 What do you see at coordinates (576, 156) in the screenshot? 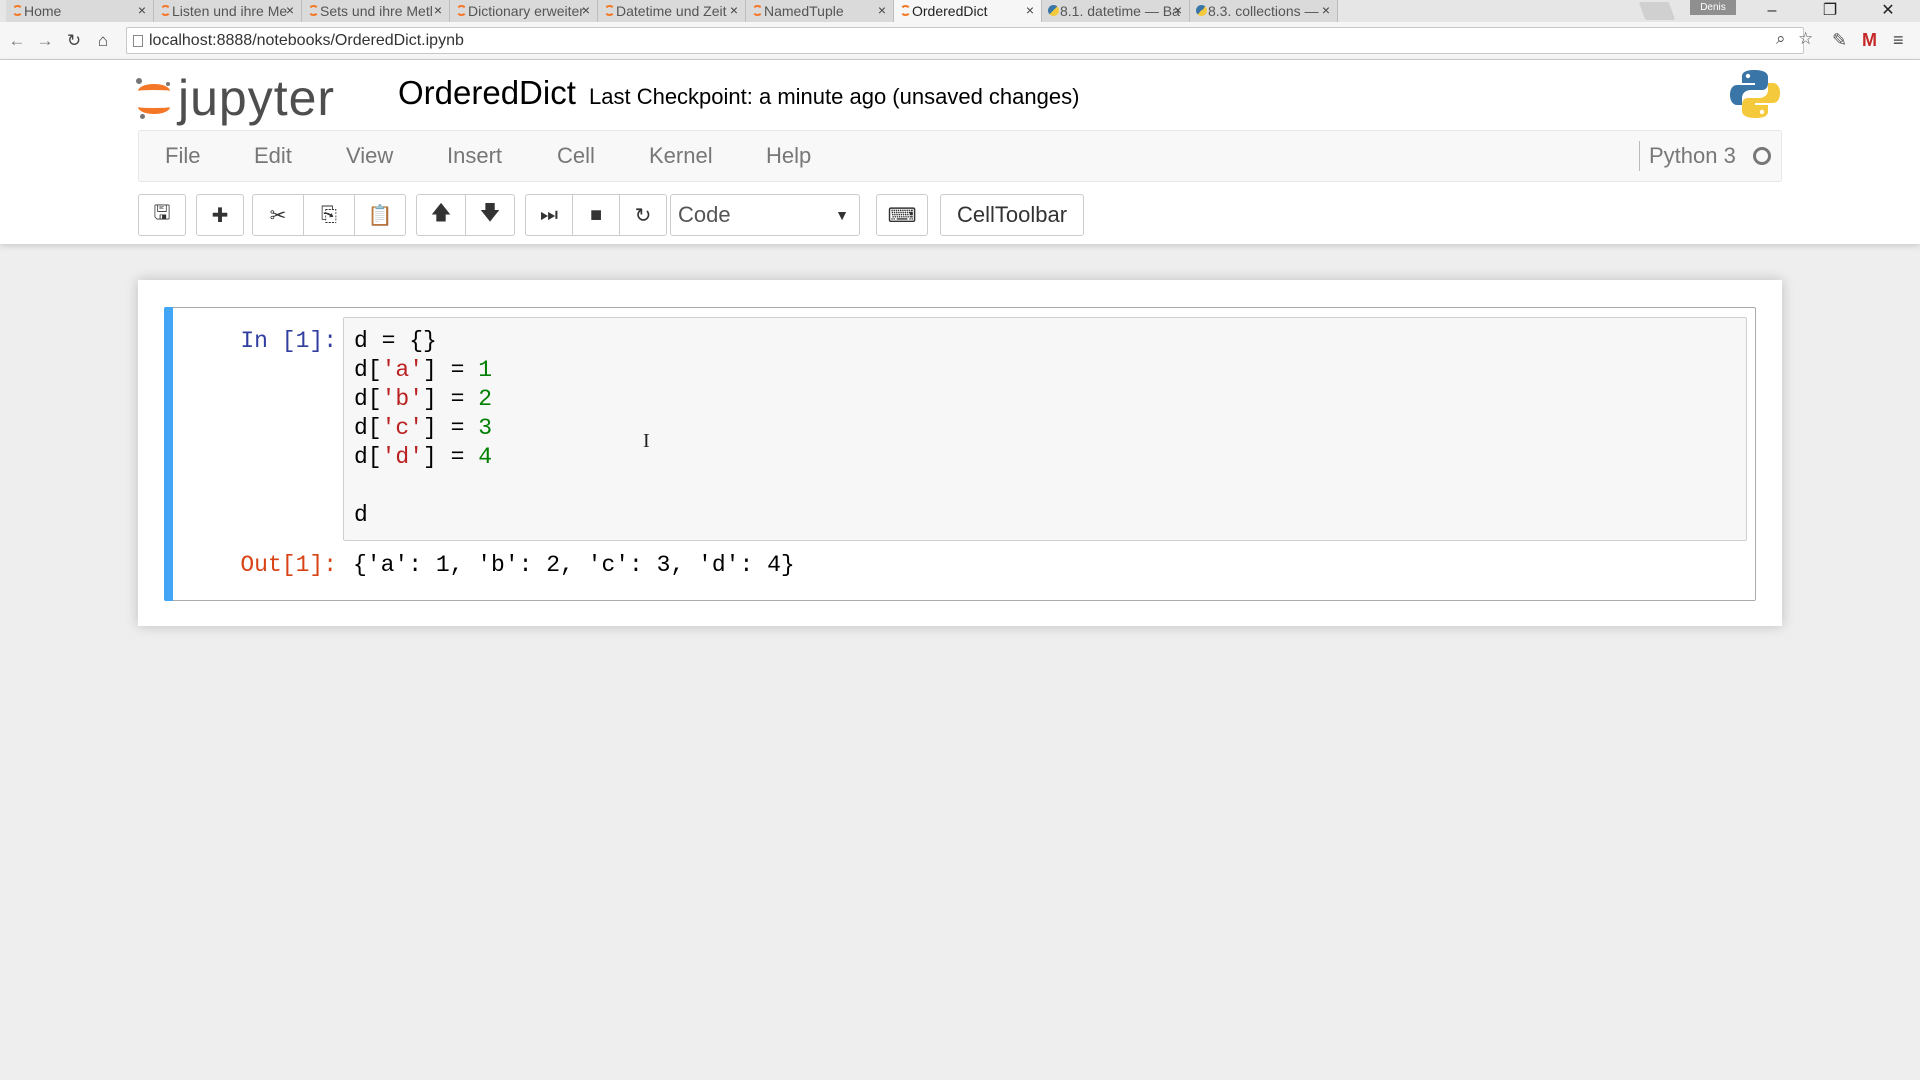
I see `menu-cell: Cell` at bounding box center [576, 156].